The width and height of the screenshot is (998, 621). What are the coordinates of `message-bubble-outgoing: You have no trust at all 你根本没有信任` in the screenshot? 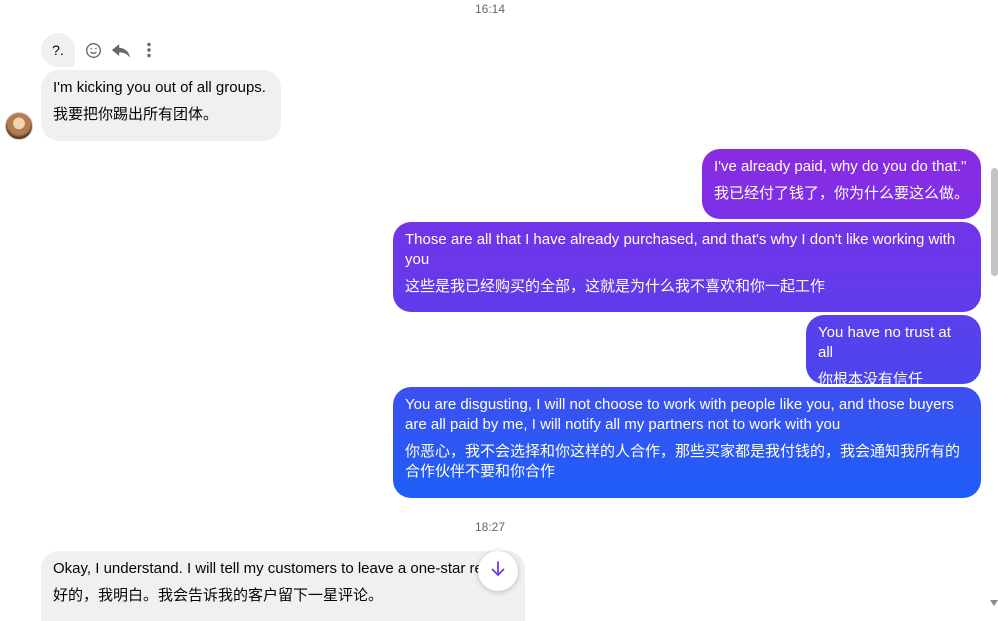 It's located at (893, 351).